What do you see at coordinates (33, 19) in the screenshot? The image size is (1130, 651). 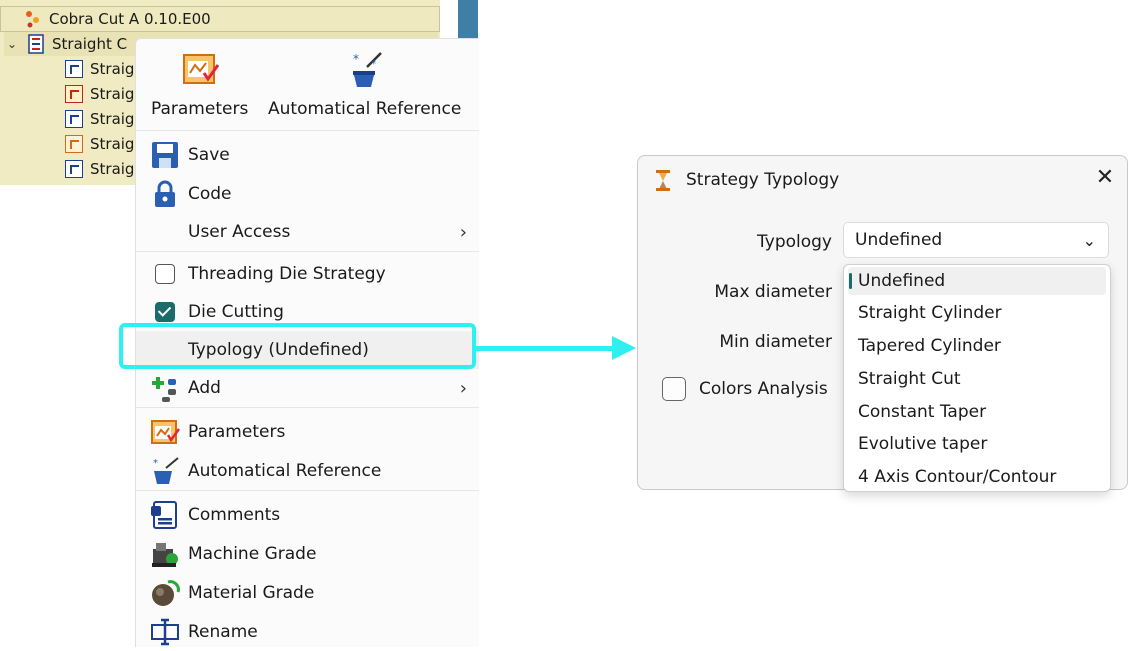 I see `cobra-cut-icon` at bounding box center [33, 19].